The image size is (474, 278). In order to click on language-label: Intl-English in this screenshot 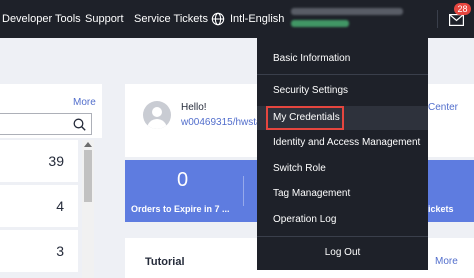, I will do `click(257, 19)`.